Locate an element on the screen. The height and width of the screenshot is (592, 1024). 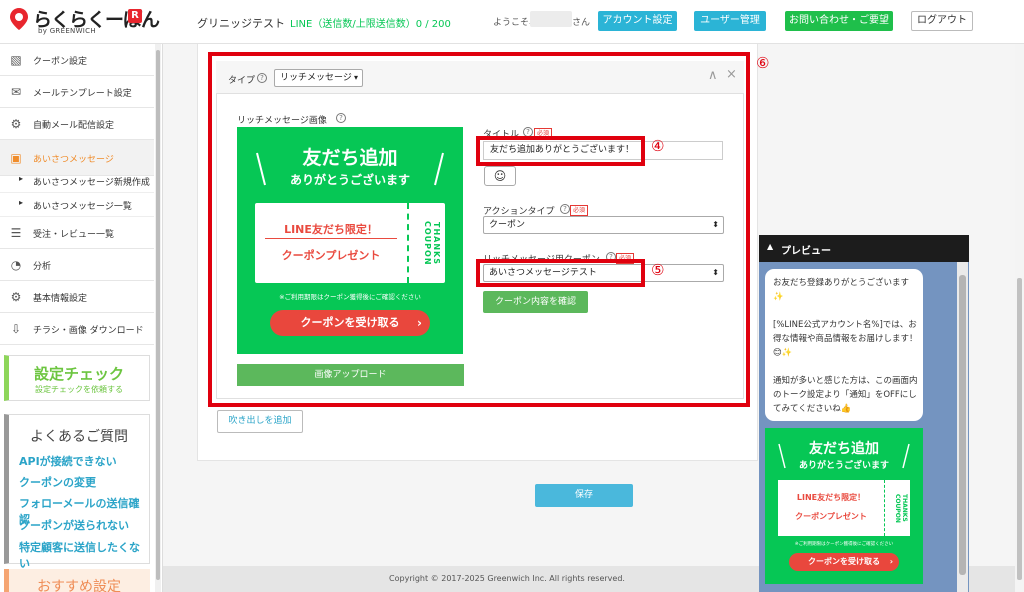
line-quota-status: LINE（送信数/上限送信数）0 / 200 is located at coordinates (370, 24).